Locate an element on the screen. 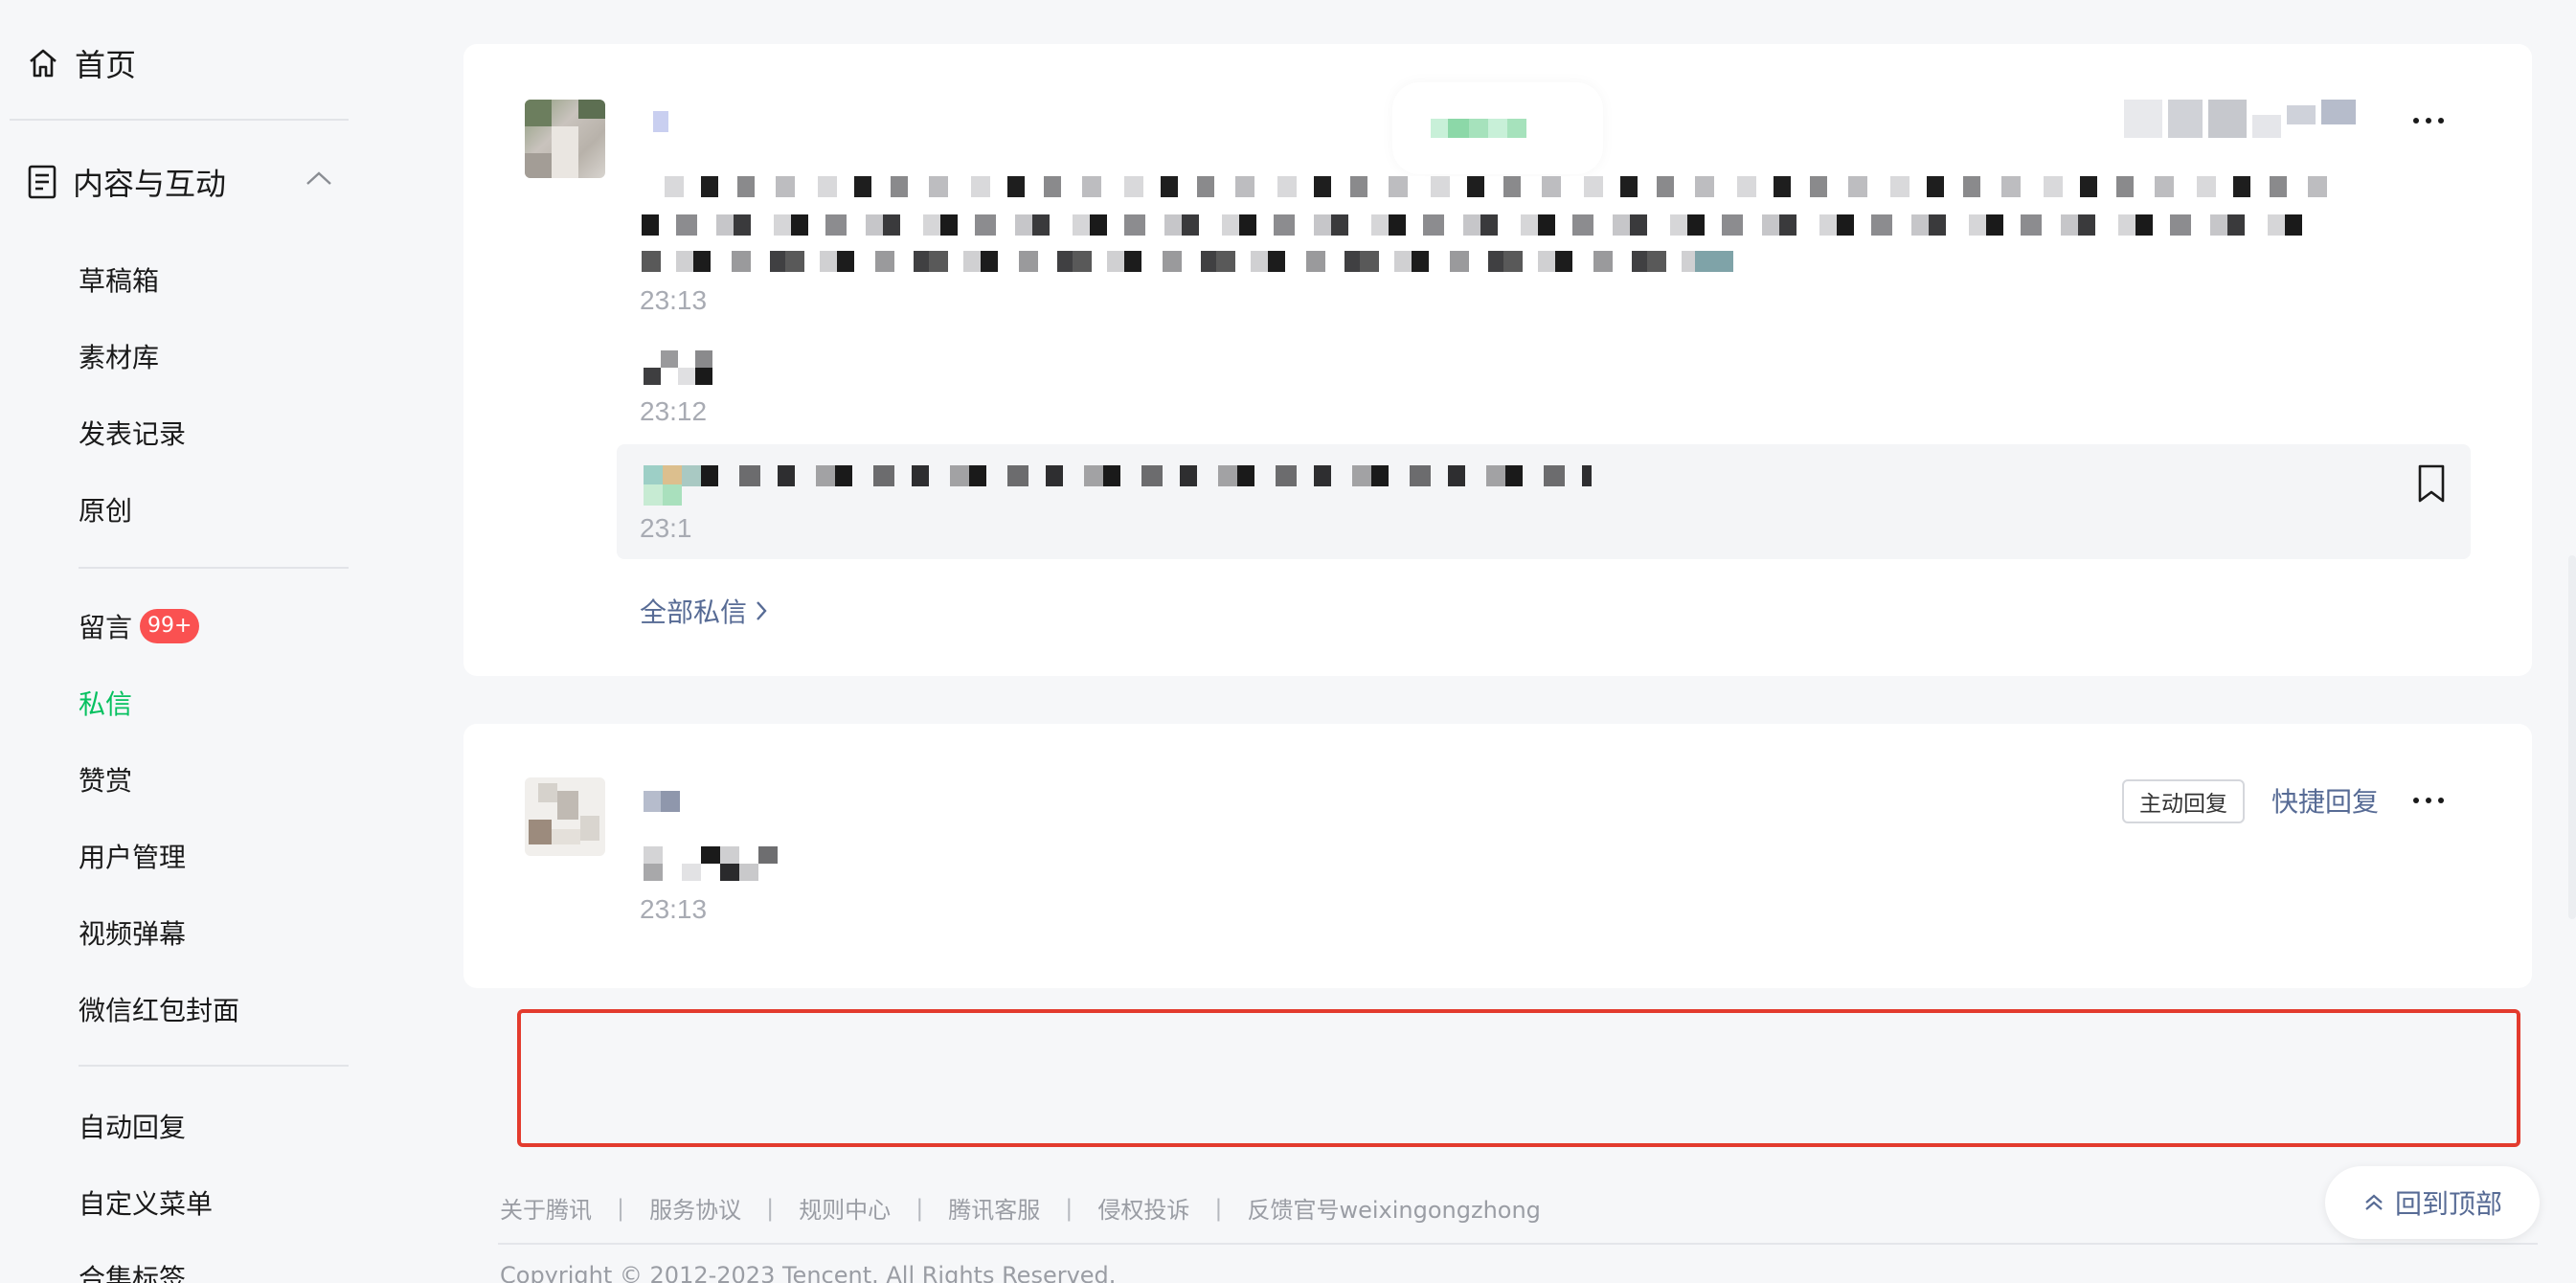 This screenshot has height=1283, width=2576. sidebar-item-custom-menu: 自定义菜单 is located at coordinates (146, 1203).